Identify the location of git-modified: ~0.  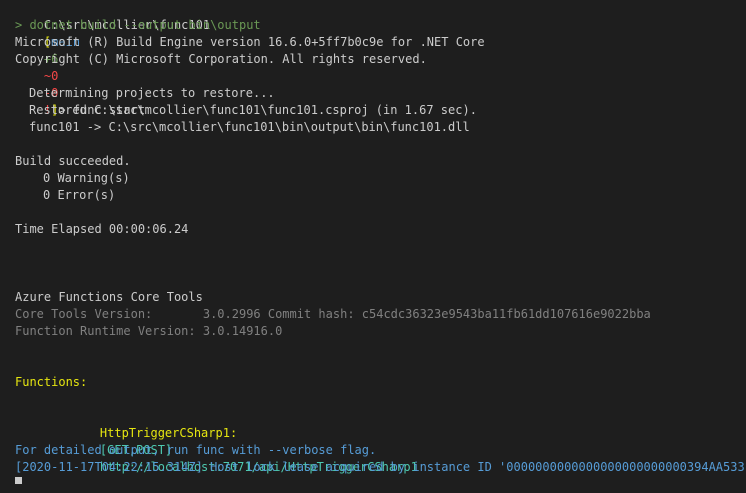
(51, 76).